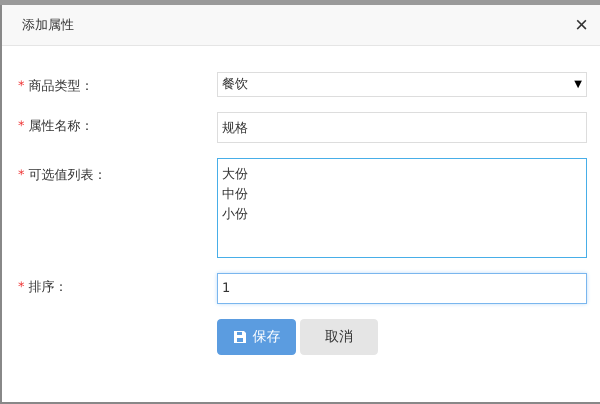 The height and width of the screenshot is (404, 600). What do you see at coordinates (578, 84) in the screenshot?
I see `caret-icon: ▼` at bounding box center [578, 84].